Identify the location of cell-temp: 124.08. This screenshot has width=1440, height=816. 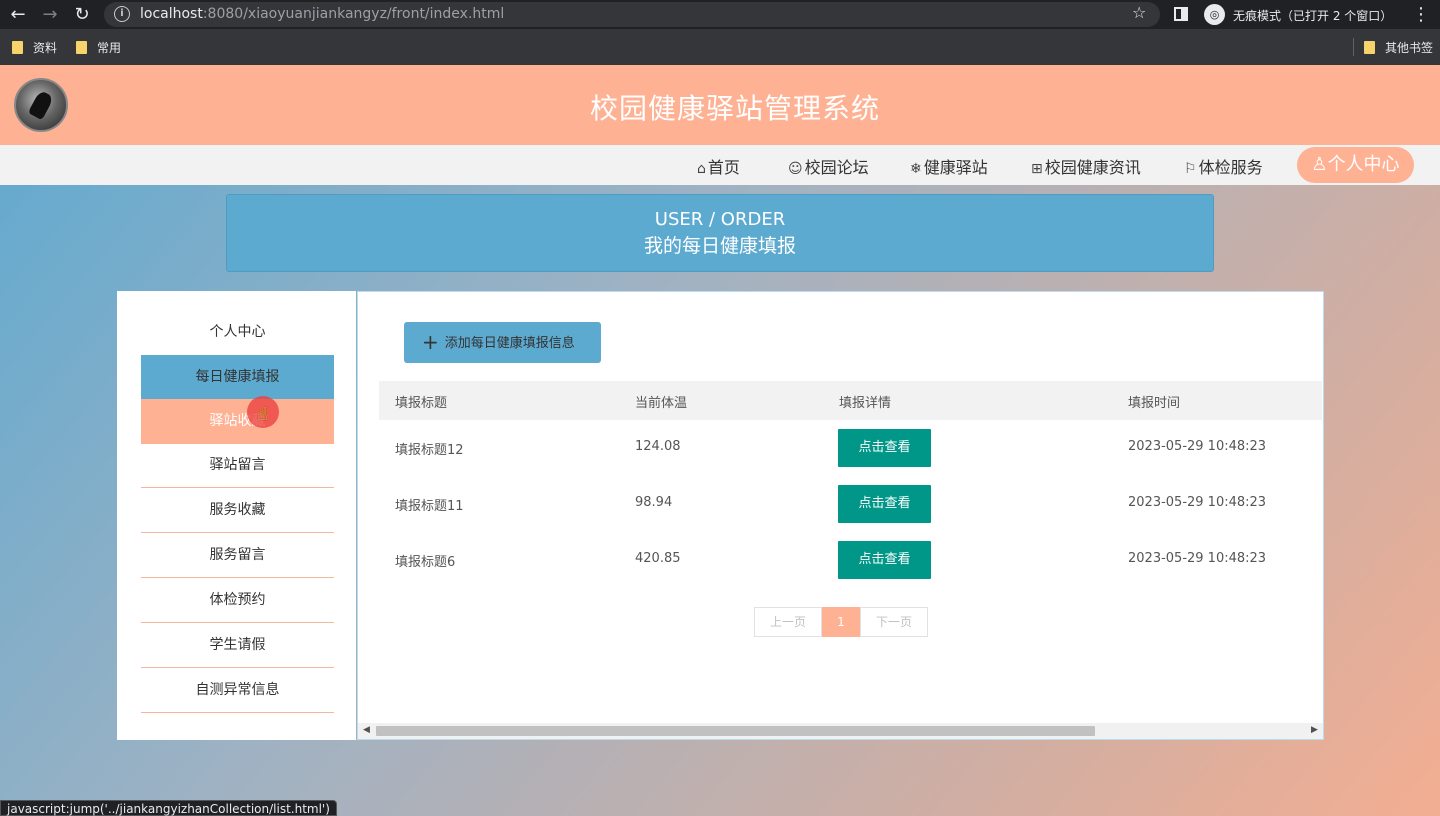
(658, 446).